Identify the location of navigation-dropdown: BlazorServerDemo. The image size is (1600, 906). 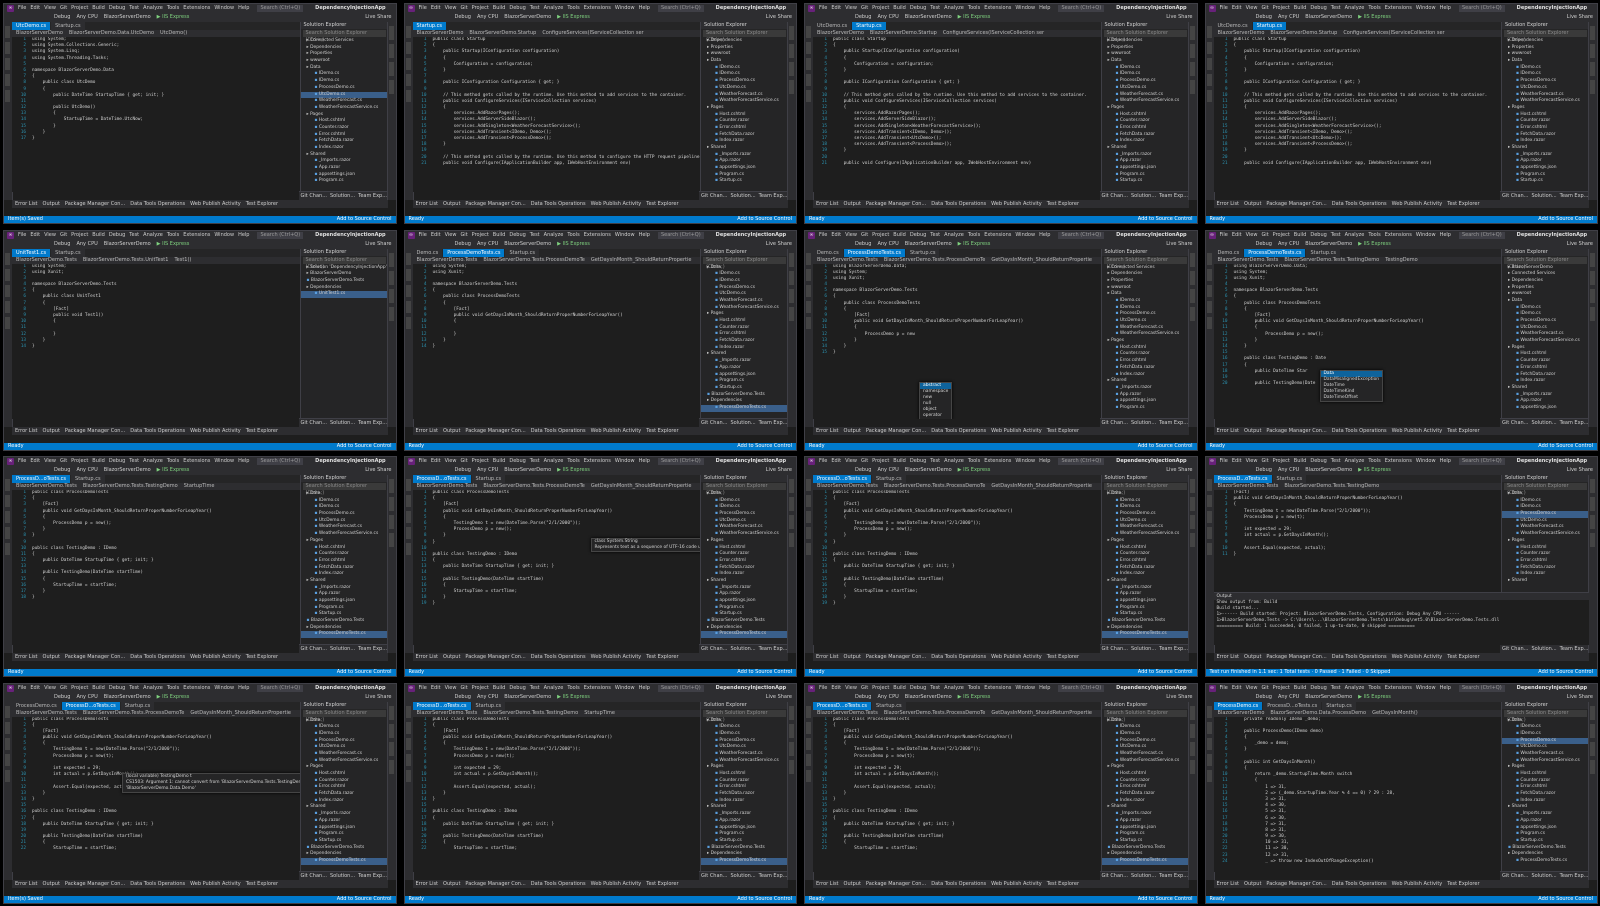
(1241, 33).